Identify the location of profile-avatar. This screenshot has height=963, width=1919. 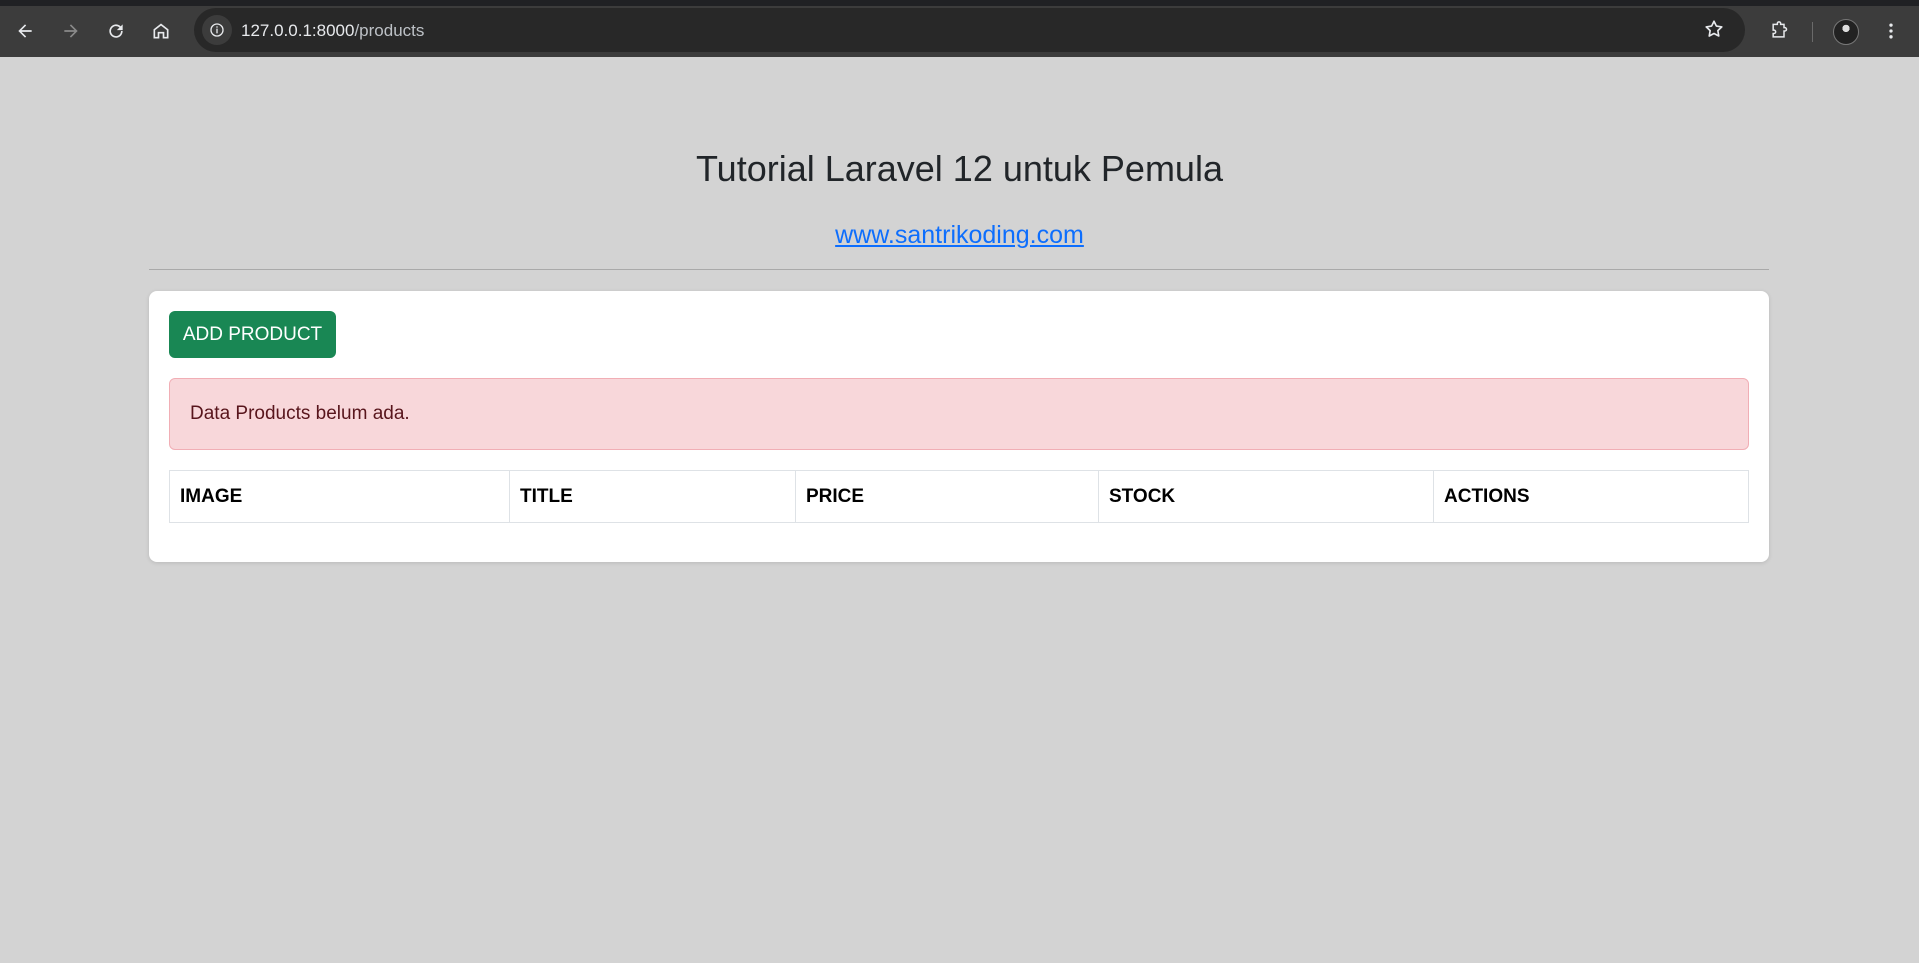
(1846, 32).